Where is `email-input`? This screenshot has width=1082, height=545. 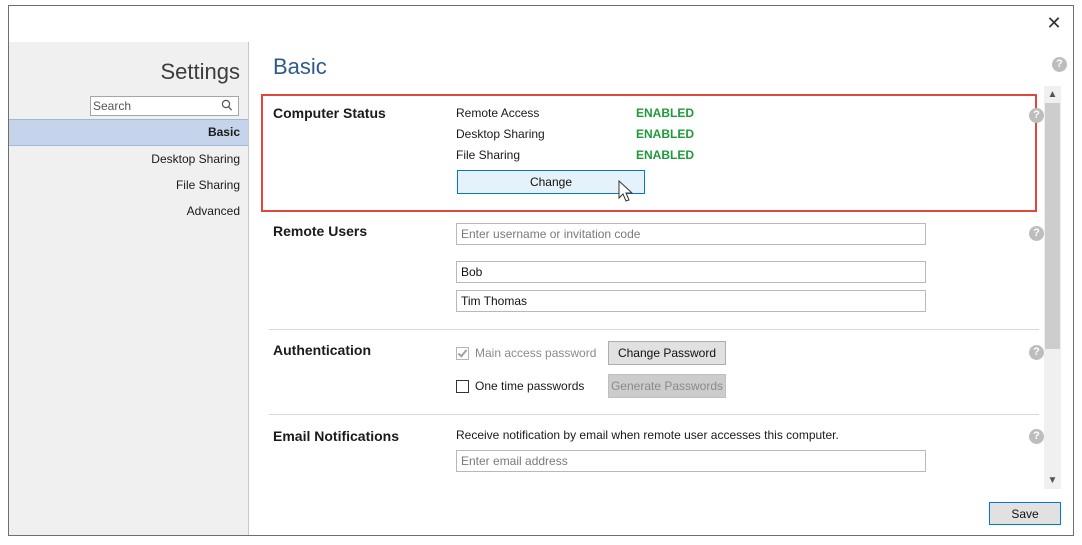
email-input is located at coordinates (691, 461).